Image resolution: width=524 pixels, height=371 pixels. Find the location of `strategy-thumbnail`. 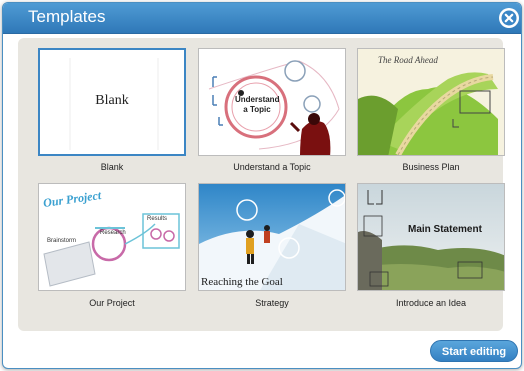

strategy-thumbnail is located at coordinates (272, 237).